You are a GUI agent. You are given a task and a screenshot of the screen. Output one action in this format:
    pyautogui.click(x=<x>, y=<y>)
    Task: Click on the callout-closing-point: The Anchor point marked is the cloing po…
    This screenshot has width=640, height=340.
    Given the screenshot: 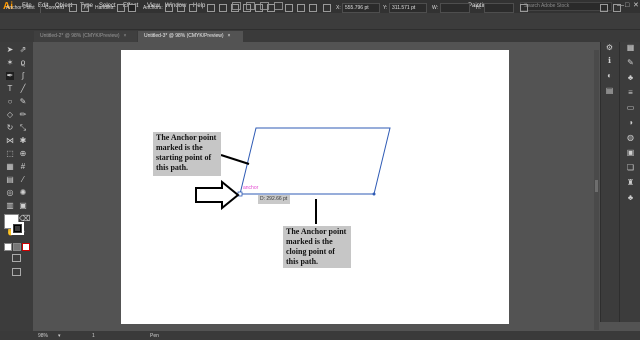 What is the action you would take?
    pyautogui.click(x=317, y=247)
    